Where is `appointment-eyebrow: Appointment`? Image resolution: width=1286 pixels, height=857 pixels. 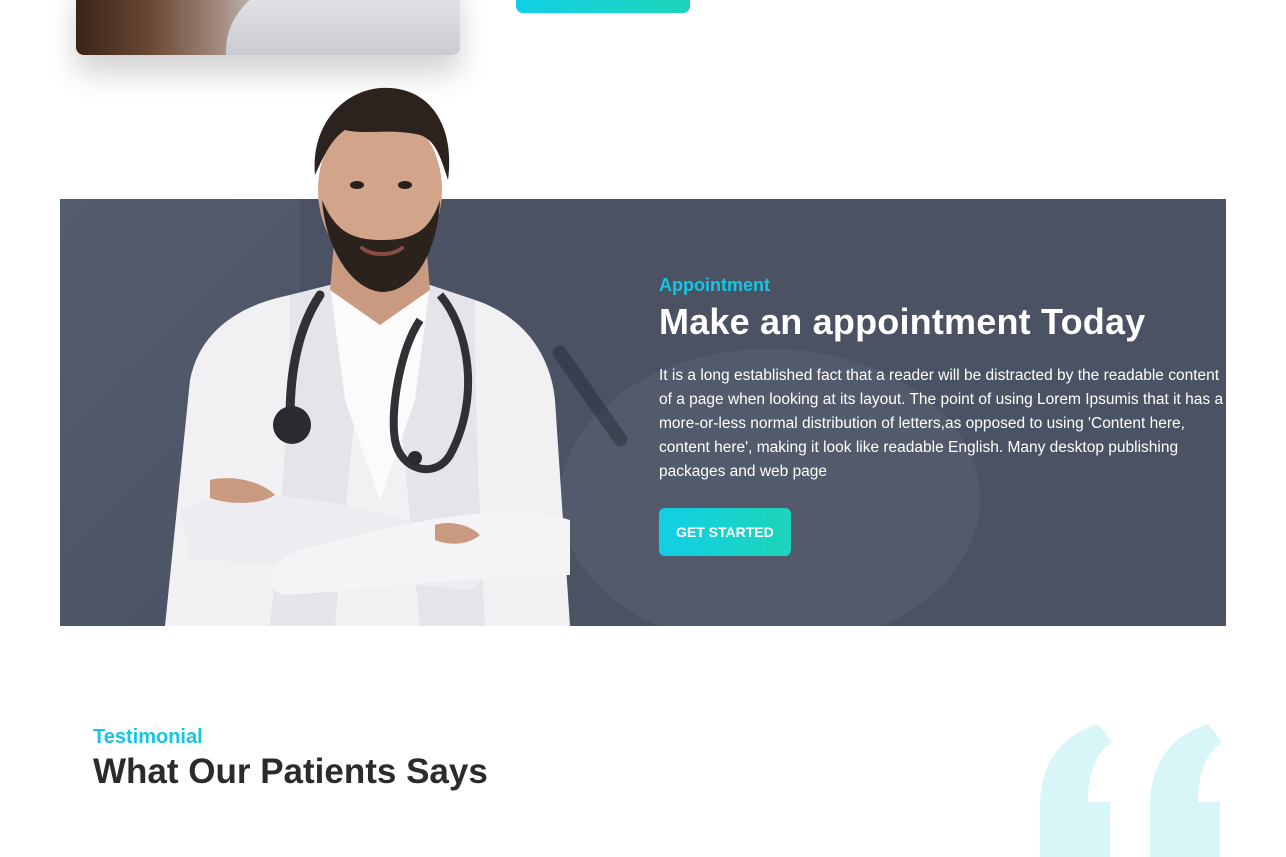
appointment-eyebrow: Appointment is located at coordinates (714, 285).